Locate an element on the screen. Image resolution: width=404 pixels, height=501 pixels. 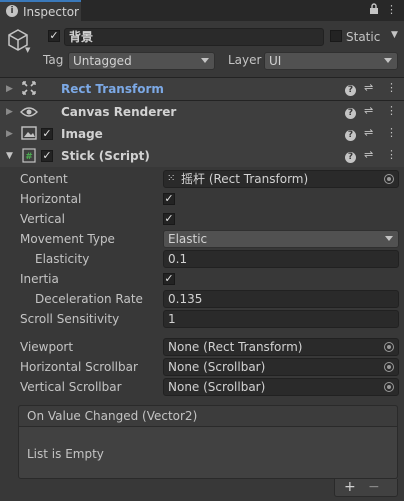
vertical-label: Vertical is located at coordinates (42, 219).